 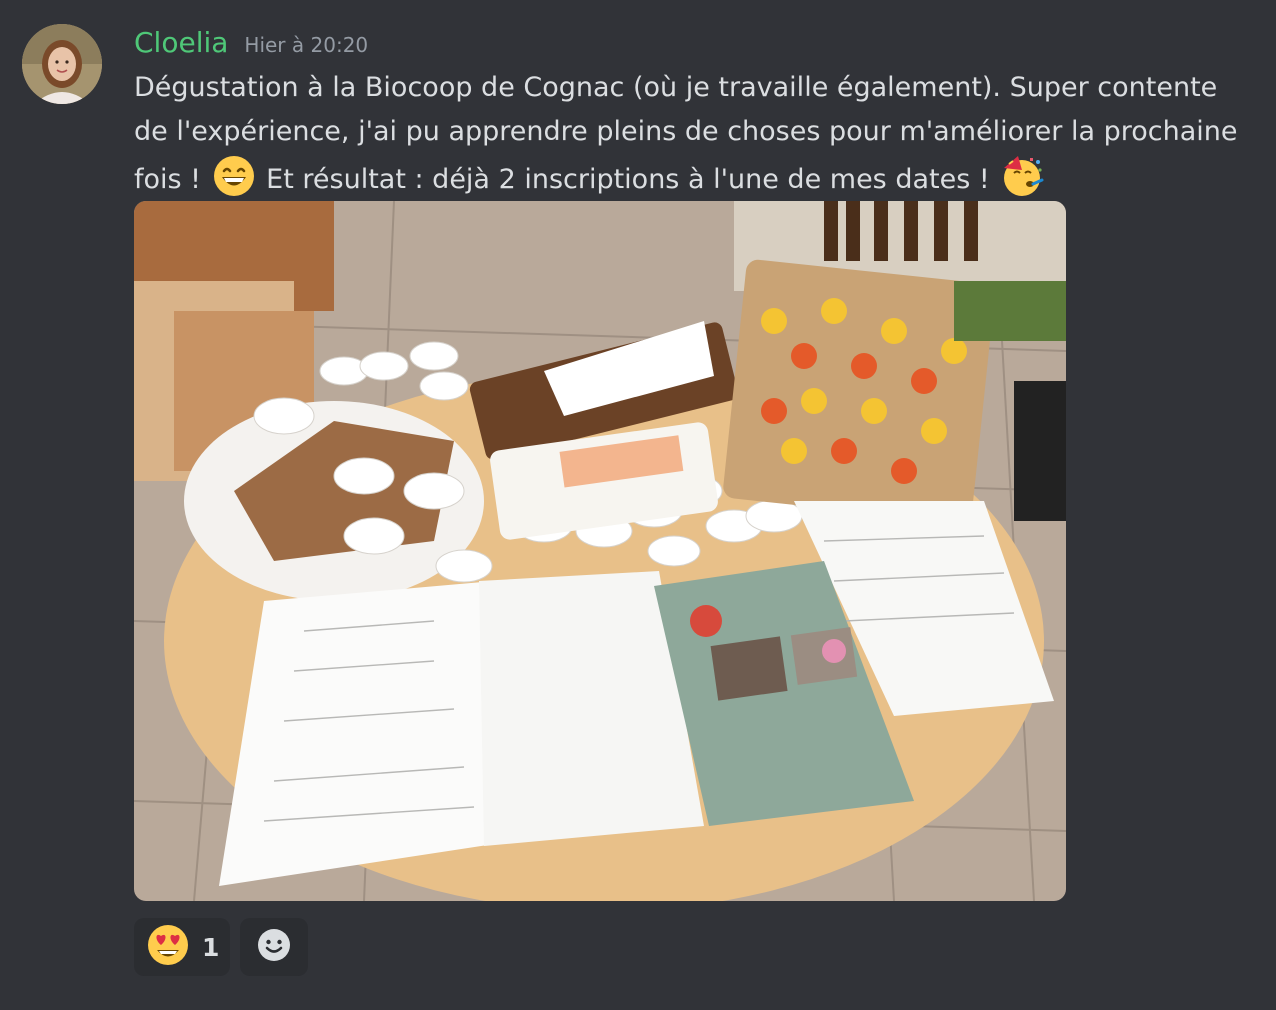 I want to click on message-header: Cloelia Hier à 20:20, so click(x=251, y=44).